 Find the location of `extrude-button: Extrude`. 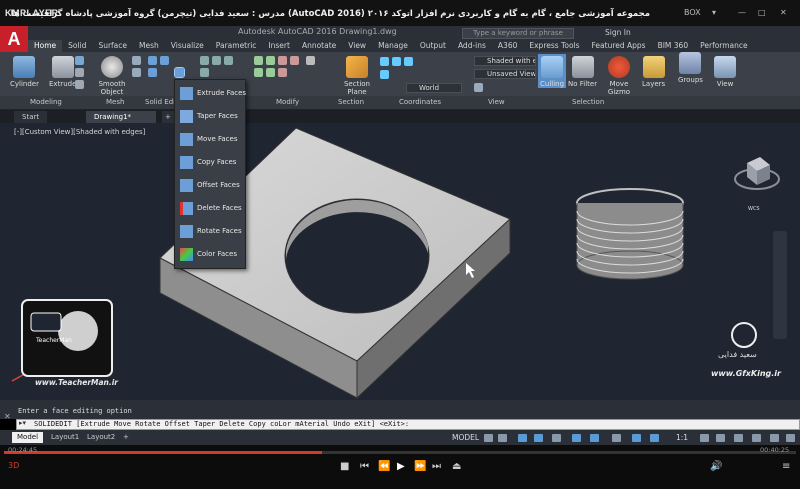

extrude-button: Extrude is located at coordinates (62, 72).